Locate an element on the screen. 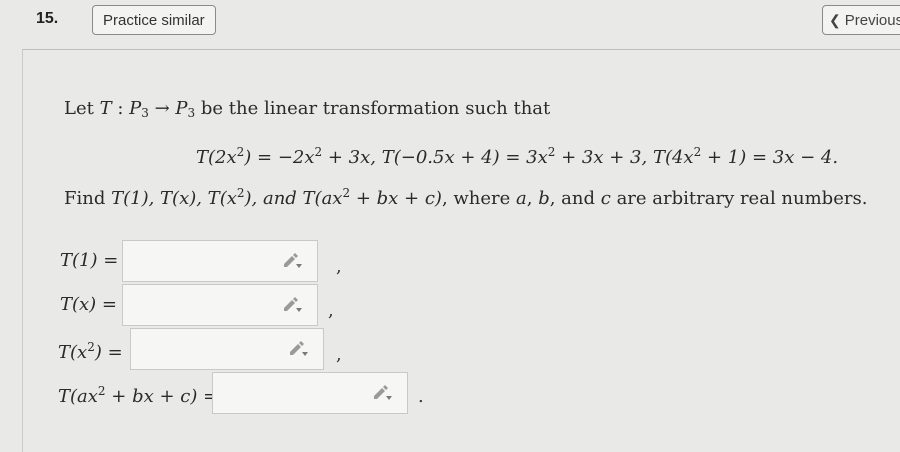 The width and height of the screenshot is (900, 452). answer-label-tx2: T(x2) = is located at coordinates (90, 351).